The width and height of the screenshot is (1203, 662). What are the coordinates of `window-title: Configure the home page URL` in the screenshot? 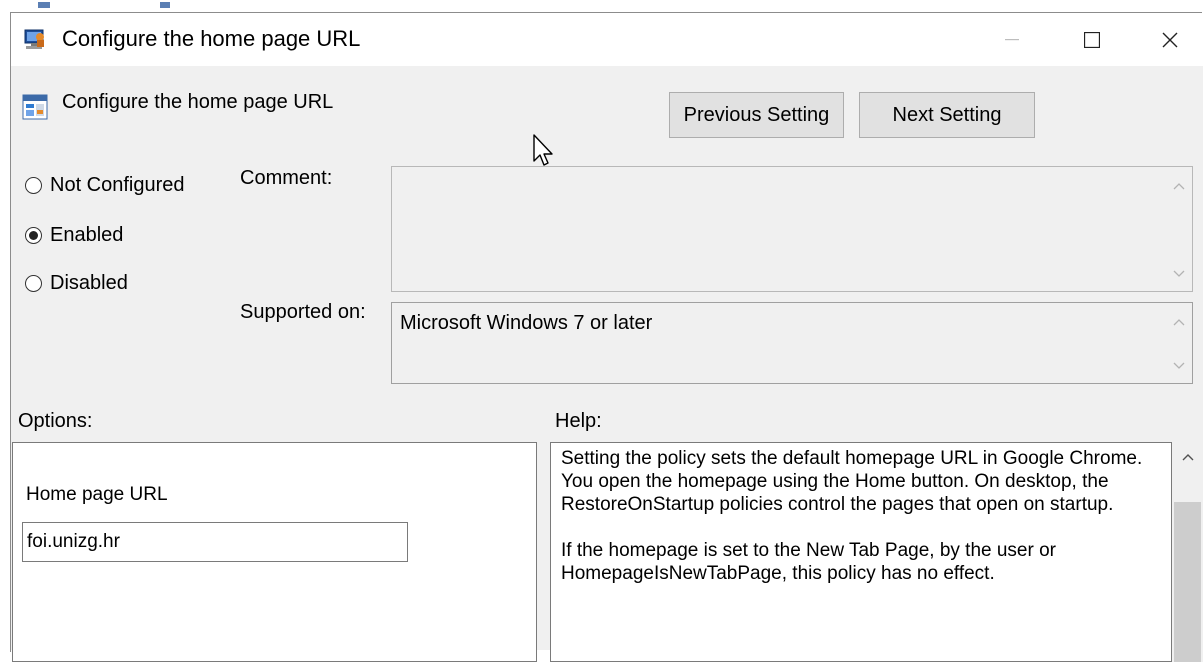 It's located at (211, 38).